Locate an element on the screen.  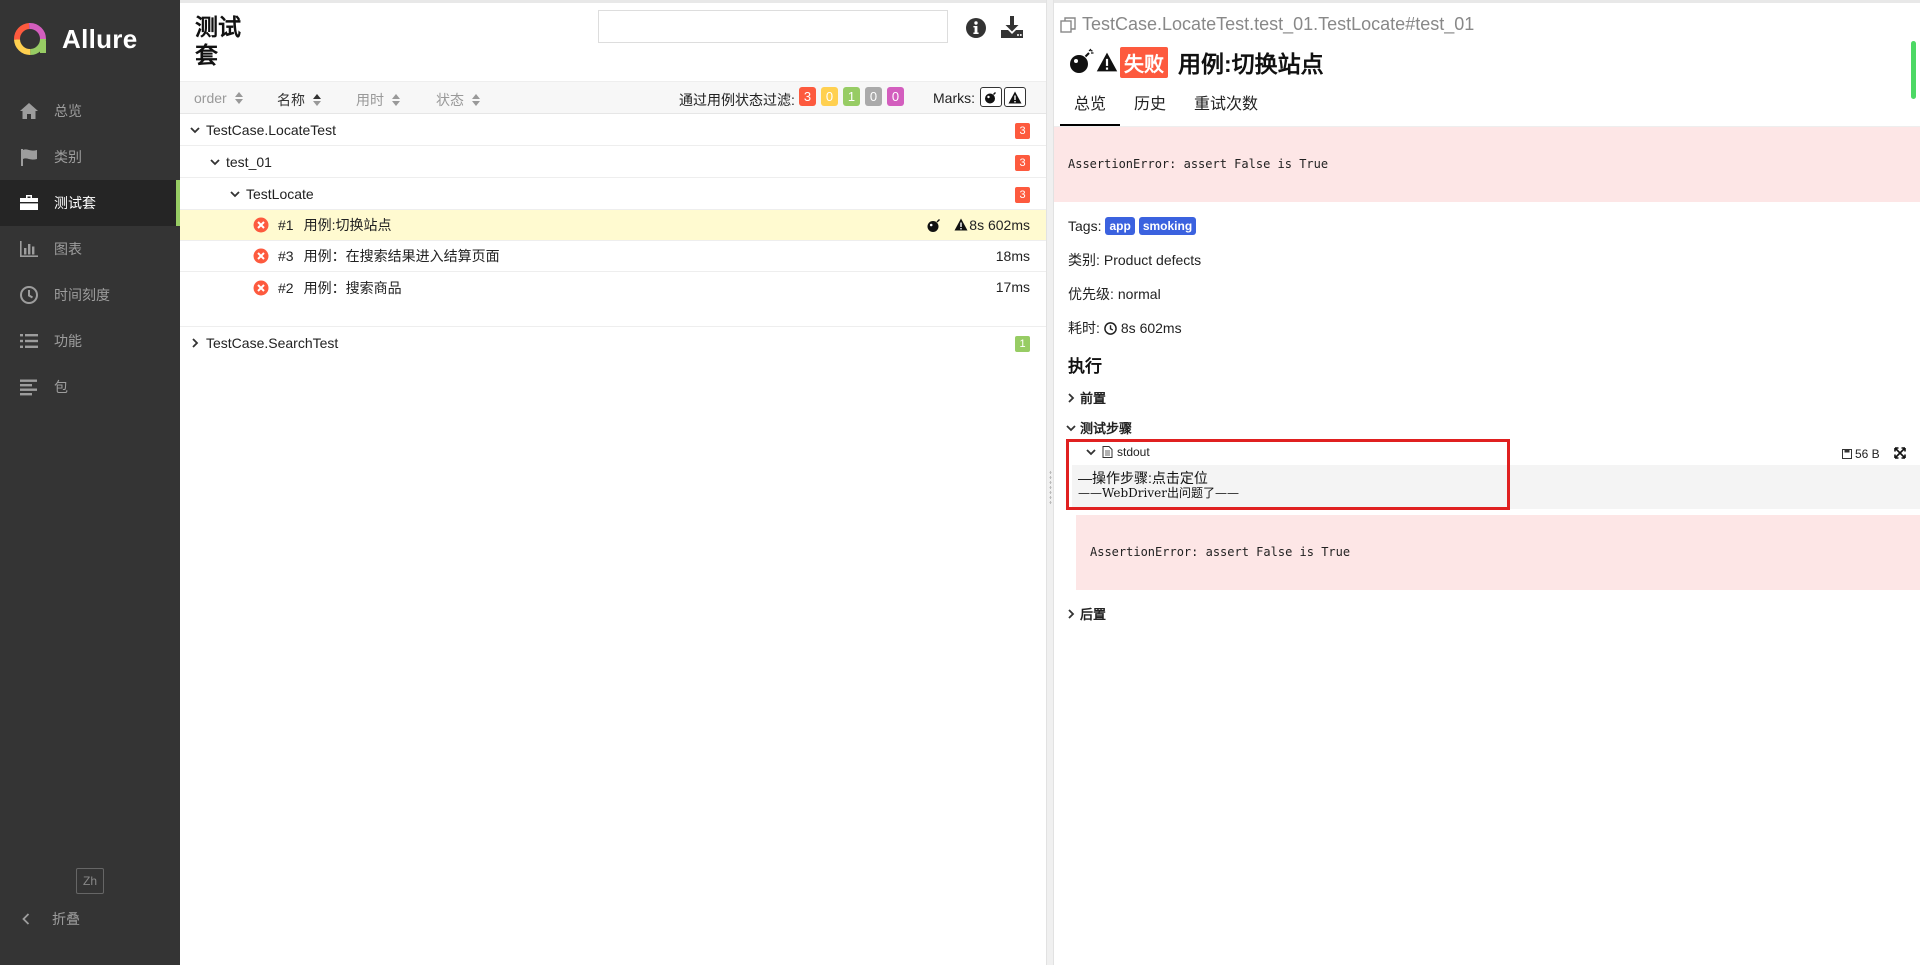
severity-value: normal is located at coordinates (1139, 294).